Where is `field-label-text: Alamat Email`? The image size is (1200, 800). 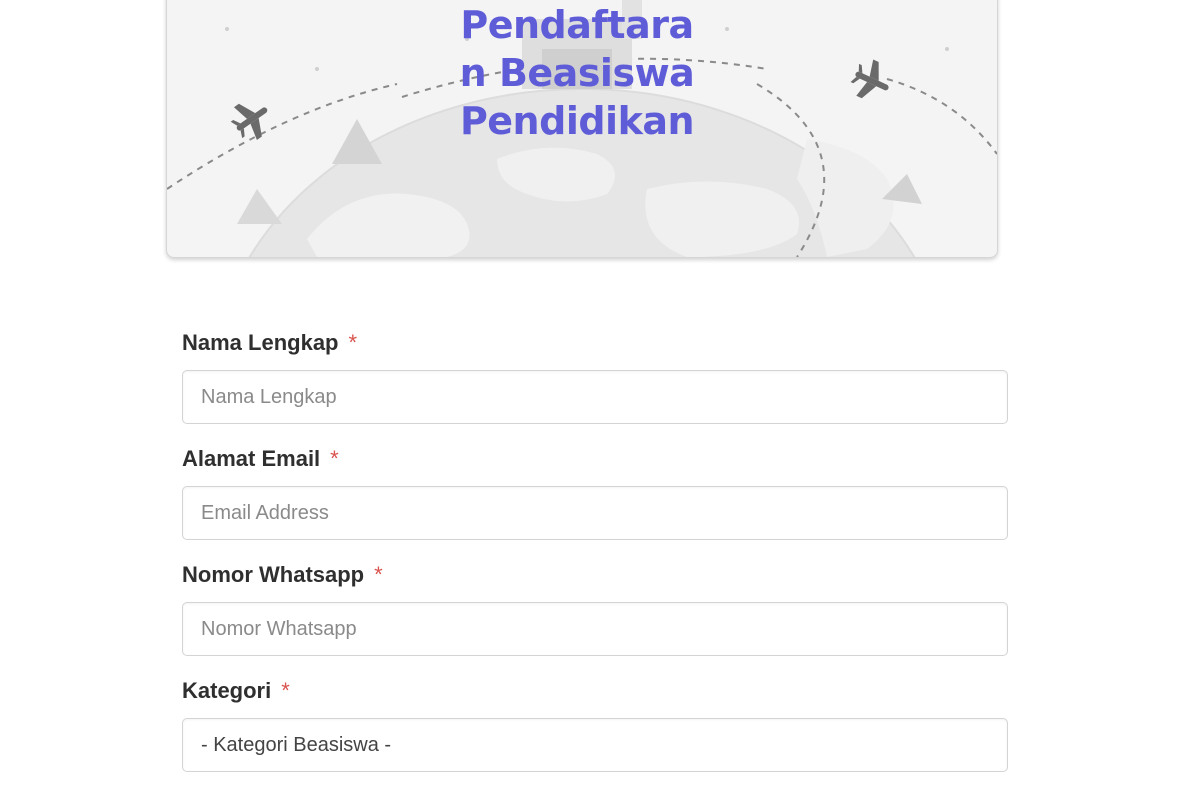 field-label-text: Alamat Email is located at coordinates (251, 458).